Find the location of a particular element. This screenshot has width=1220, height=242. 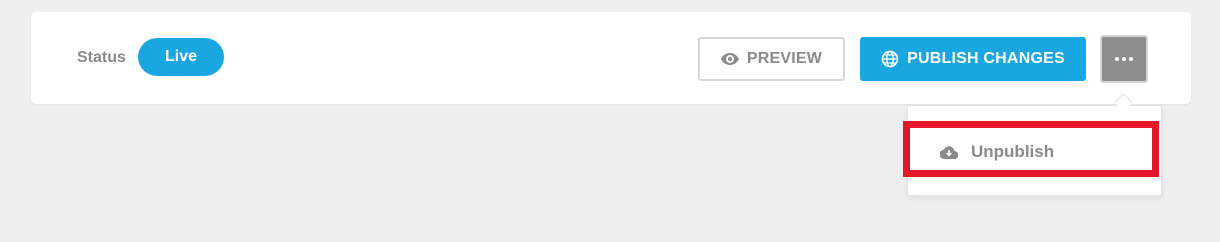

cloud-download-icon is located at coordinates (949, 152).